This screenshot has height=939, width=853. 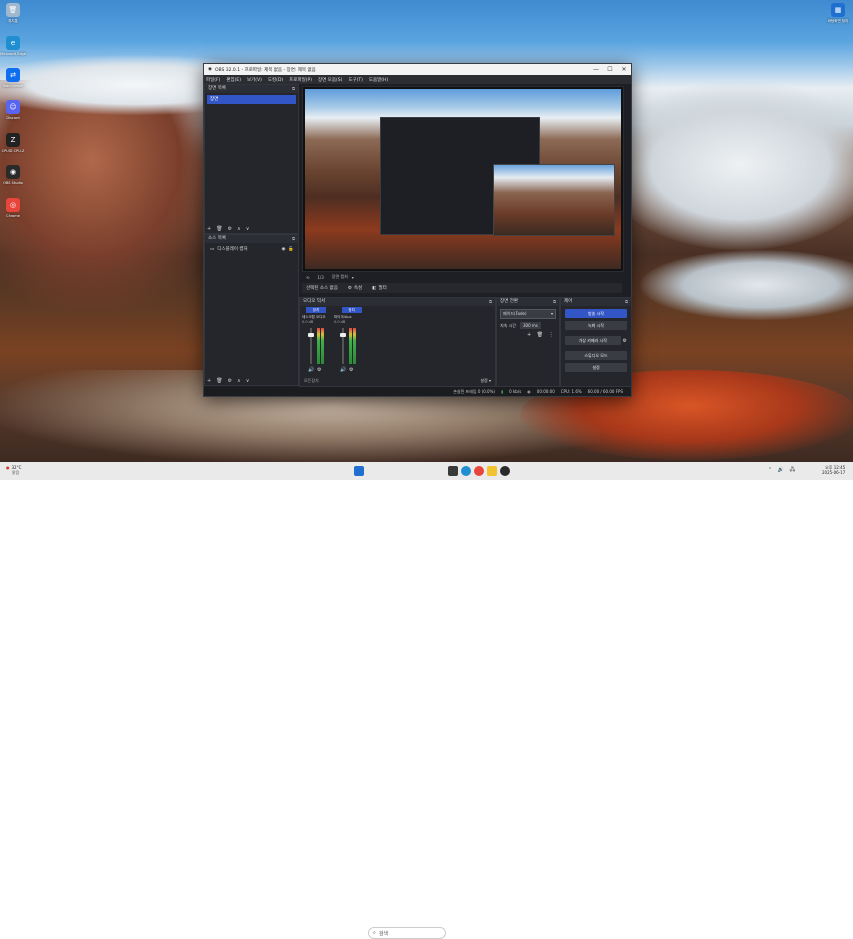 I want to click on start-virtual-camera-button: 가상 카메라 시작, so click(x=593, y=340).